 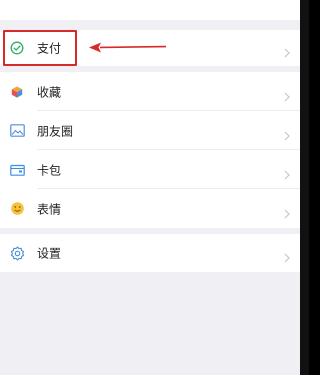 What do you see at coordinates (150, 208) in the screenshot?
I see `menu-item-stickers: 表情` at bounding box center [150, 208].